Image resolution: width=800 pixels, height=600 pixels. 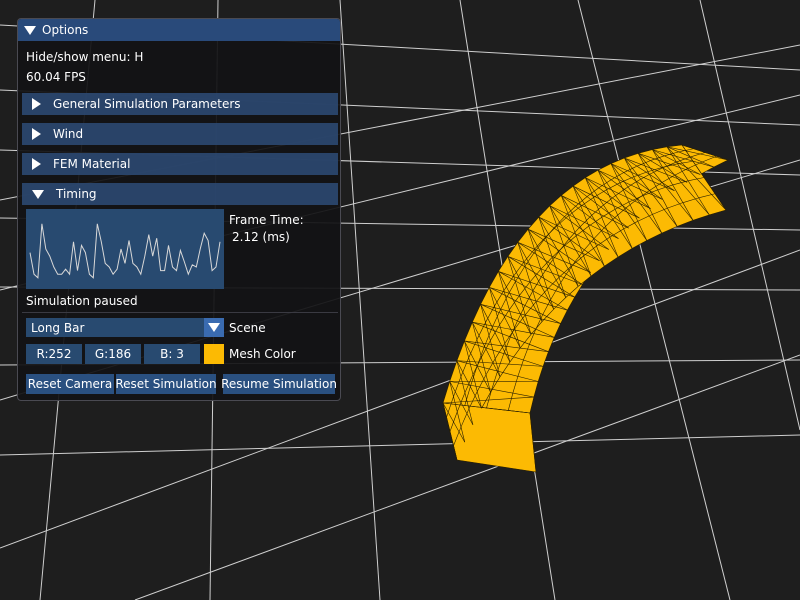 What do you see at coordinates (266, 220) in the screenshot?
I see `frame-time-label: Frame Time:` at bounding box center [266, 220].